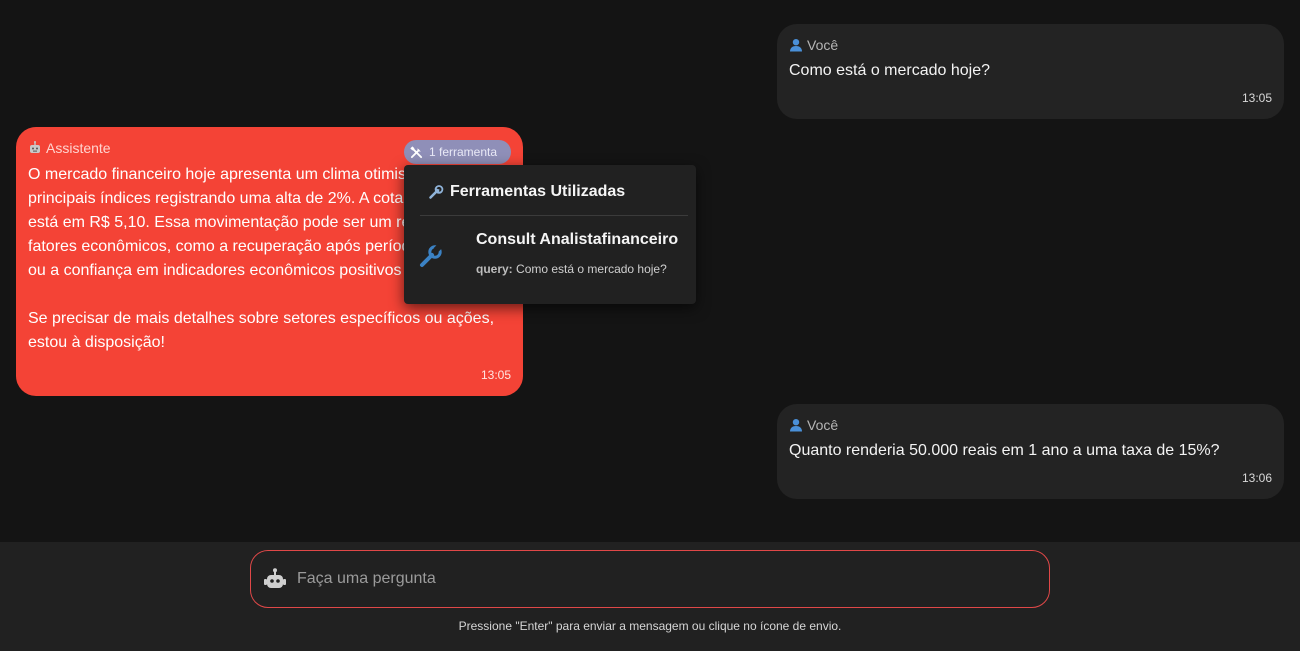 This screenshot has height=651, width=1300. Describe the element at coordinates (554, 215) in the screenshot. I see `divider` at that location.